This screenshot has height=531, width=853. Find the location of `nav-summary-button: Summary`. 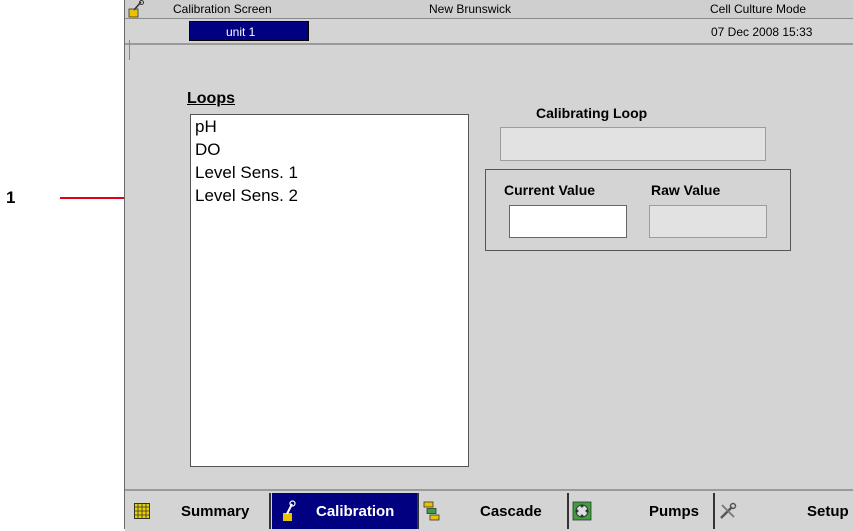

nav-summary-button: Summary is located at coordinates (202, 511).